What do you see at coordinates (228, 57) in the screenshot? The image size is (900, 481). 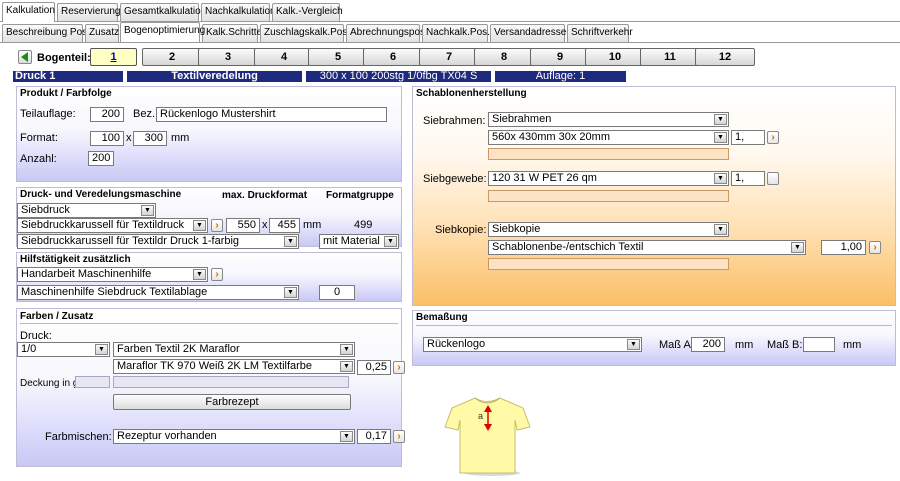 I see `bogenteil-page-3: 3` at bounding box center [228, 57].